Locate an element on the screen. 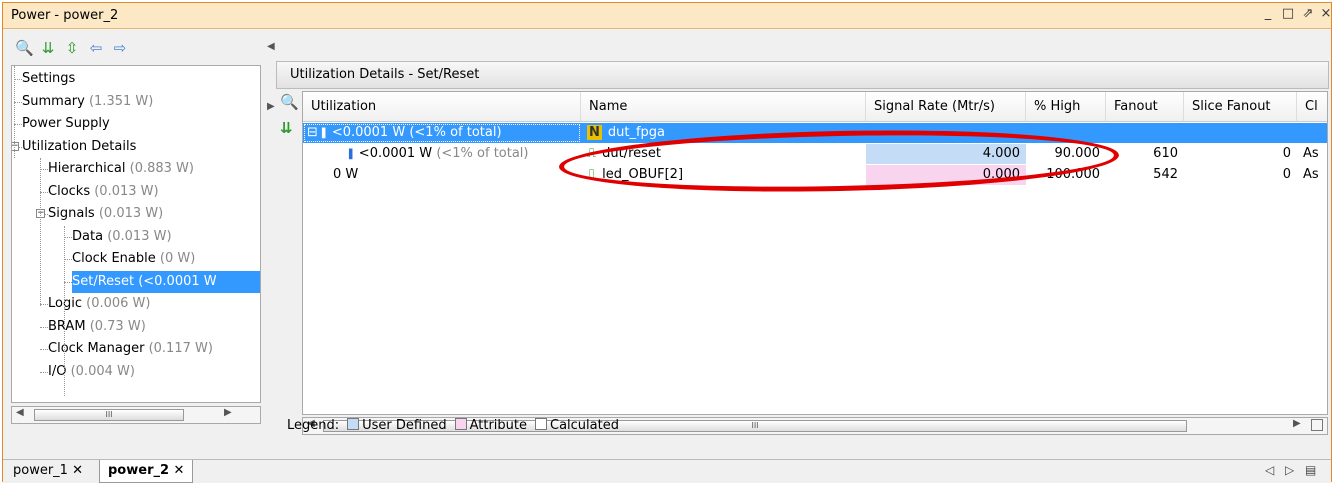 Image resolution: width=1335 pixels, height=485 pixels. scroll-left-arrow-icon: ◀ is located at coordinates (20, 412).